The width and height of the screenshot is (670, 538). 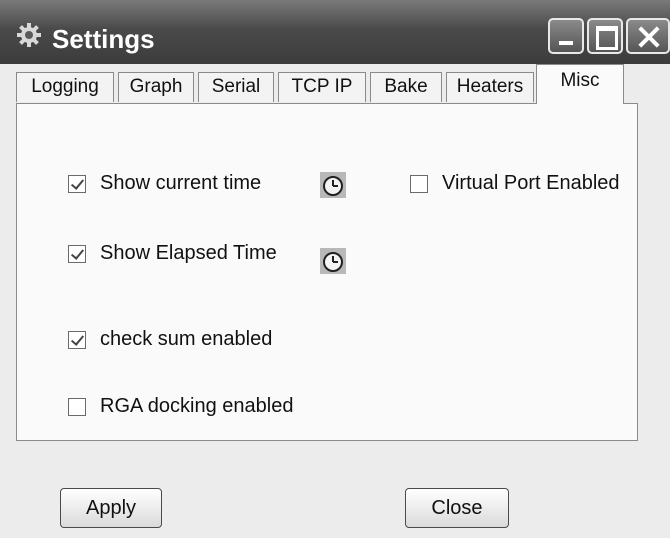 I want to click on tab-bake: Bake, so click(x=406, y=87).